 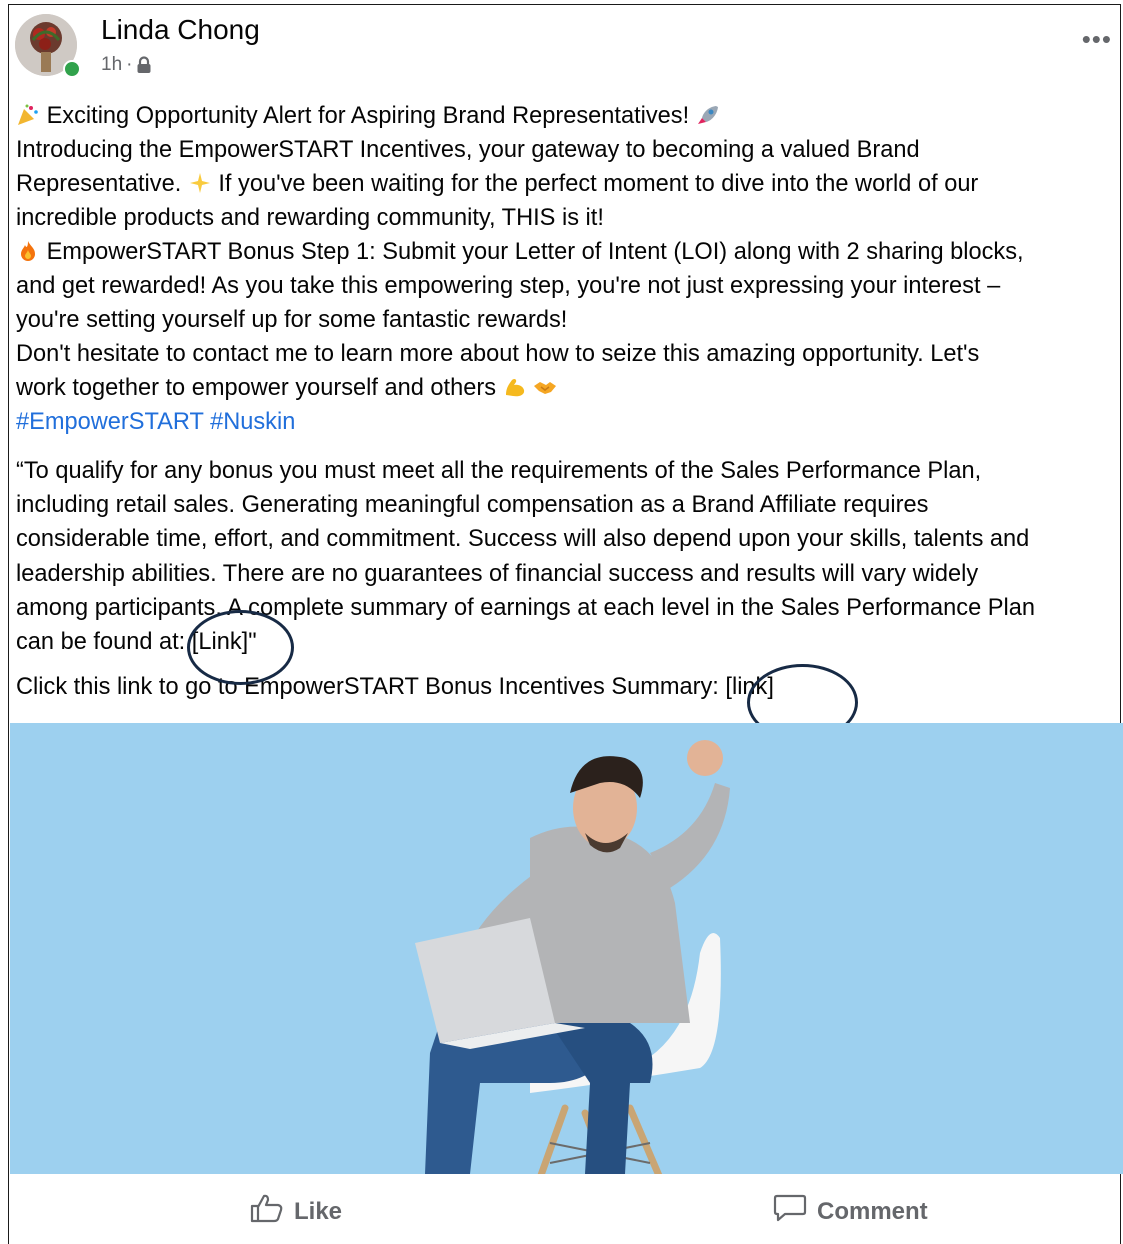 I want to click on fire-icon, so click(x=28, y=249).